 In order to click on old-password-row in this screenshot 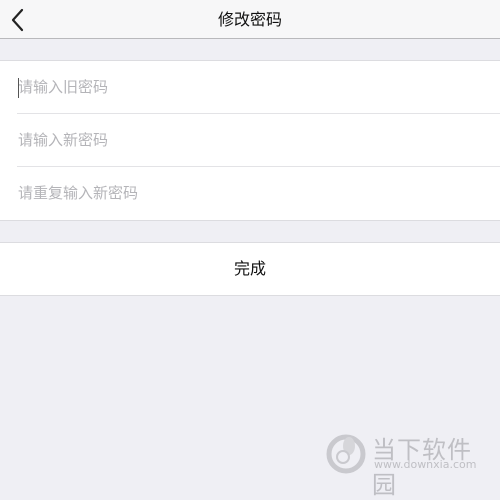, I will do `click(258, 87)`.